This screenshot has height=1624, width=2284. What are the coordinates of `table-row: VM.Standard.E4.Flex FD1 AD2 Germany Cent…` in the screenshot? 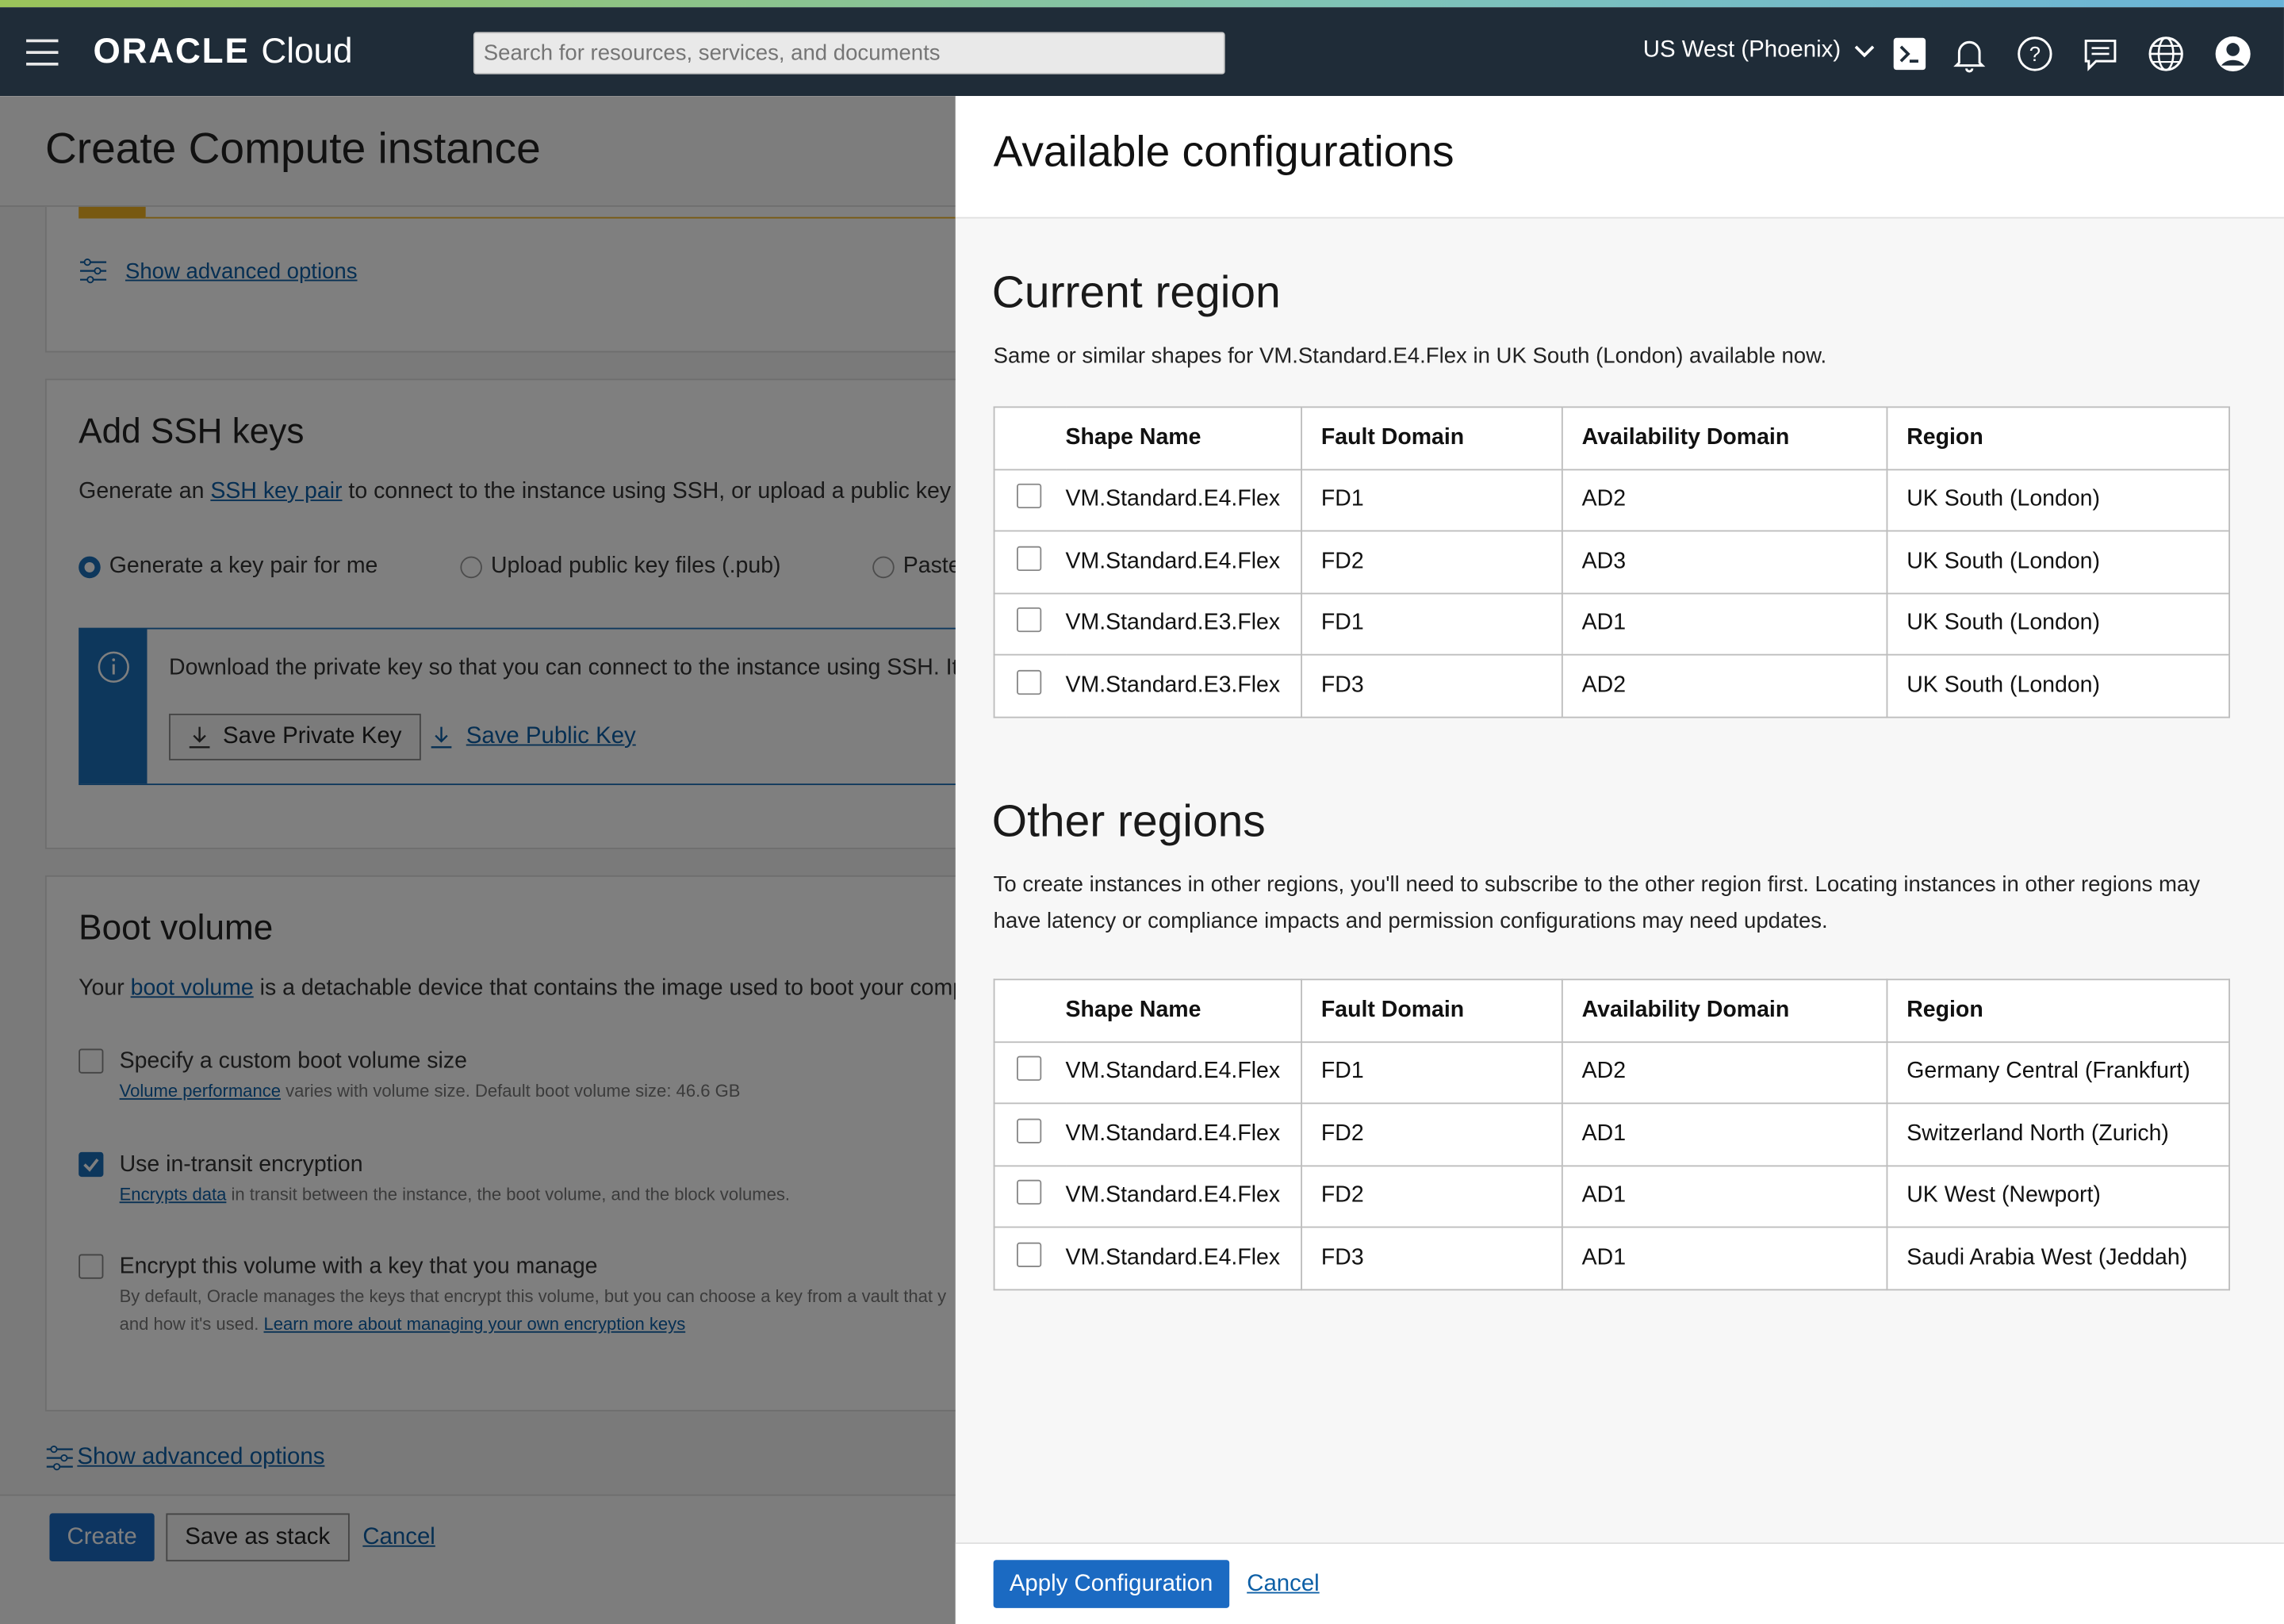 It's located at (1611, 1072).